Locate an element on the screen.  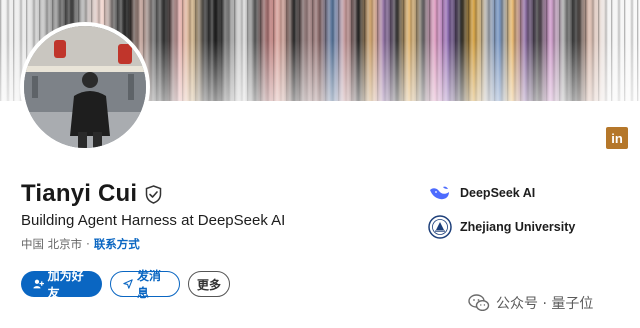
avatar-photo is located at coordinates (85, 87).